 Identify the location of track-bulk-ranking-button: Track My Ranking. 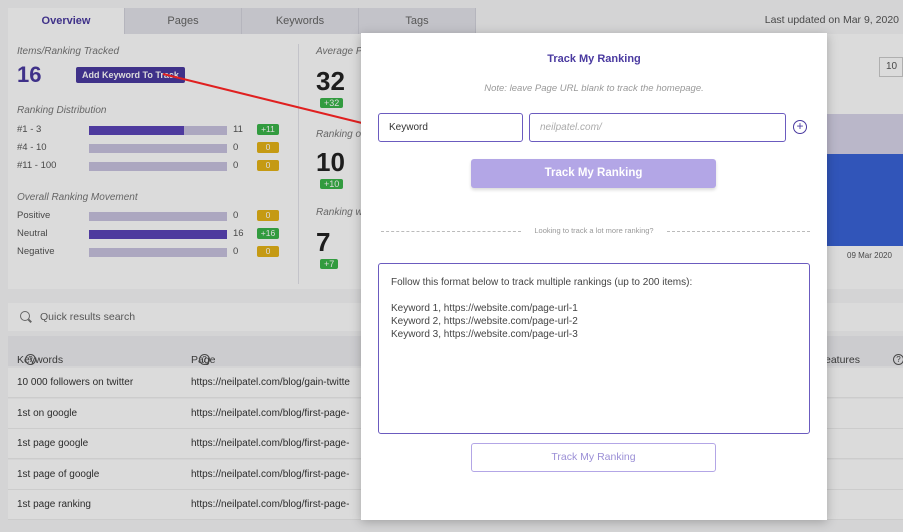
(593, 457).